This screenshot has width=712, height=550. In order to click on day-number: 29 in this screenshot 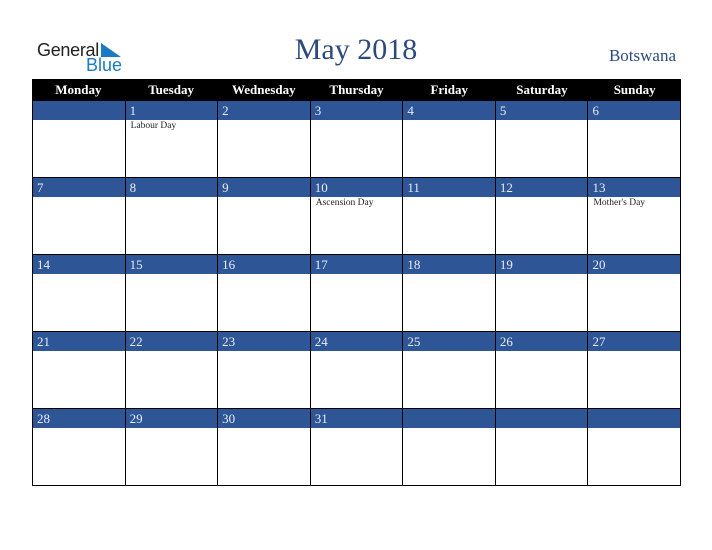, I will do `click(171, 418)`.